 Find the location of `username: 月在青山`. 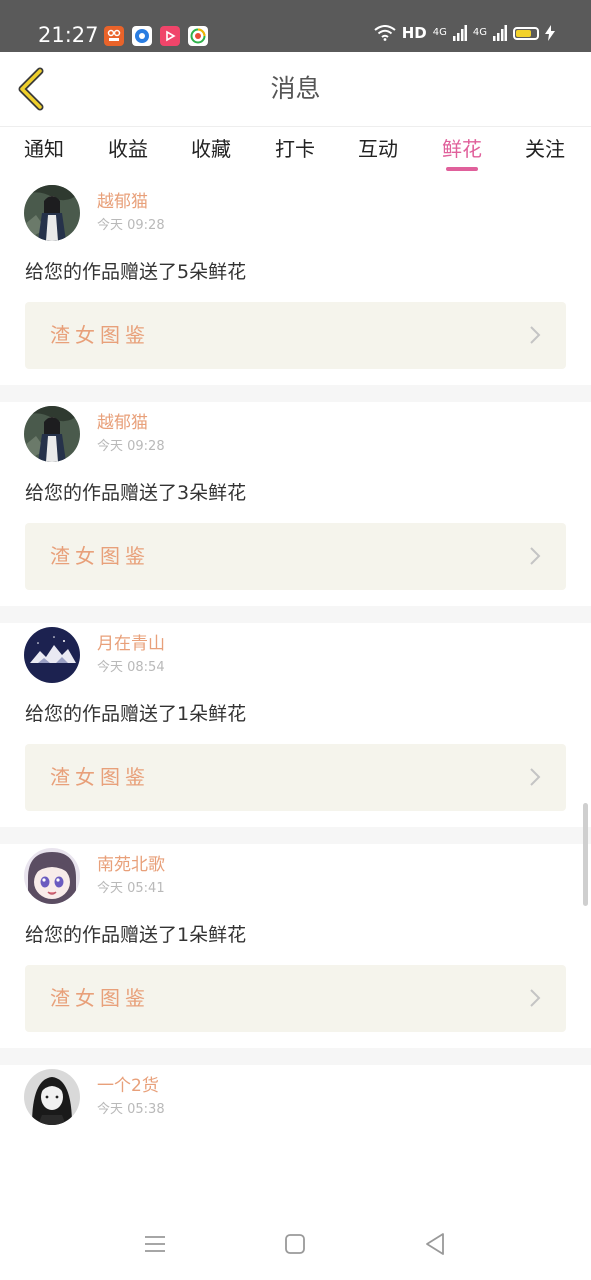

username: 月在青山 is located at coordinates (131, 644).